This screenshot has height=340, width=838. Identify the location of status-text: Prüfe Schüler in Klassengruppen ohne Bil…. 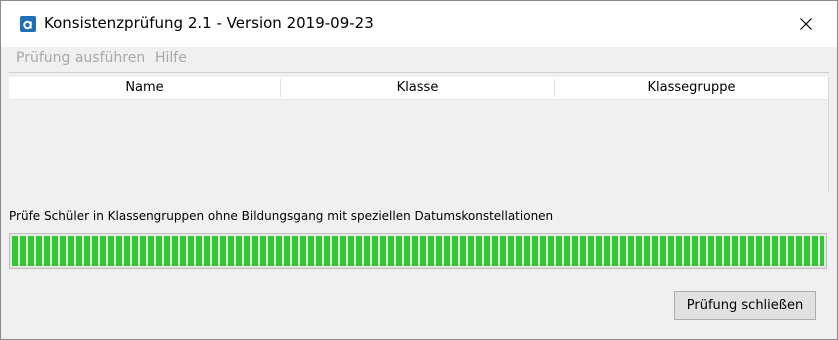
(281, 216).